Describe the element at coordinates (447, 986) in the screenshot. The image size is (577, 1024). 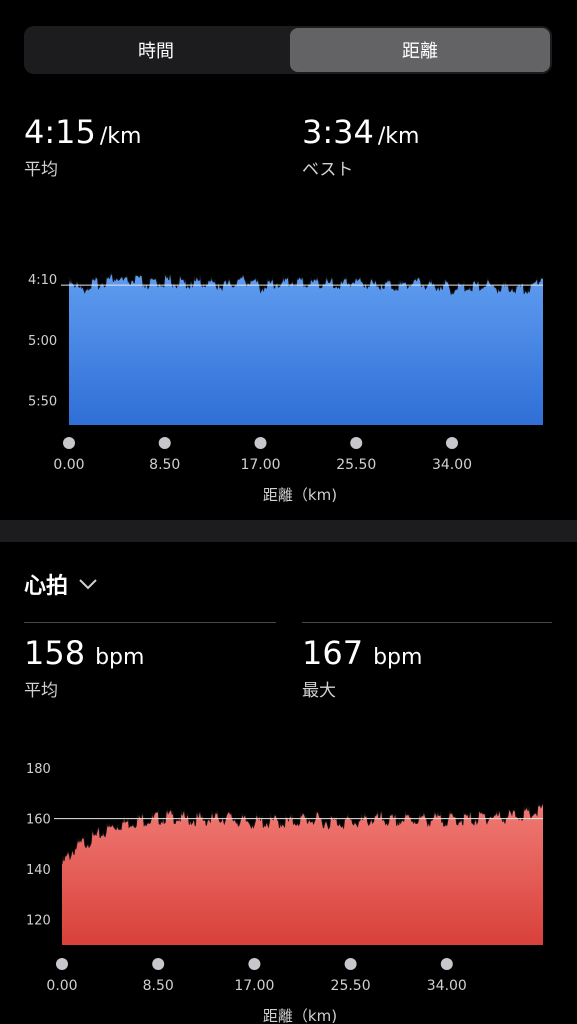
I see `heart-rate-x-tick-label: 34.00` at that location.